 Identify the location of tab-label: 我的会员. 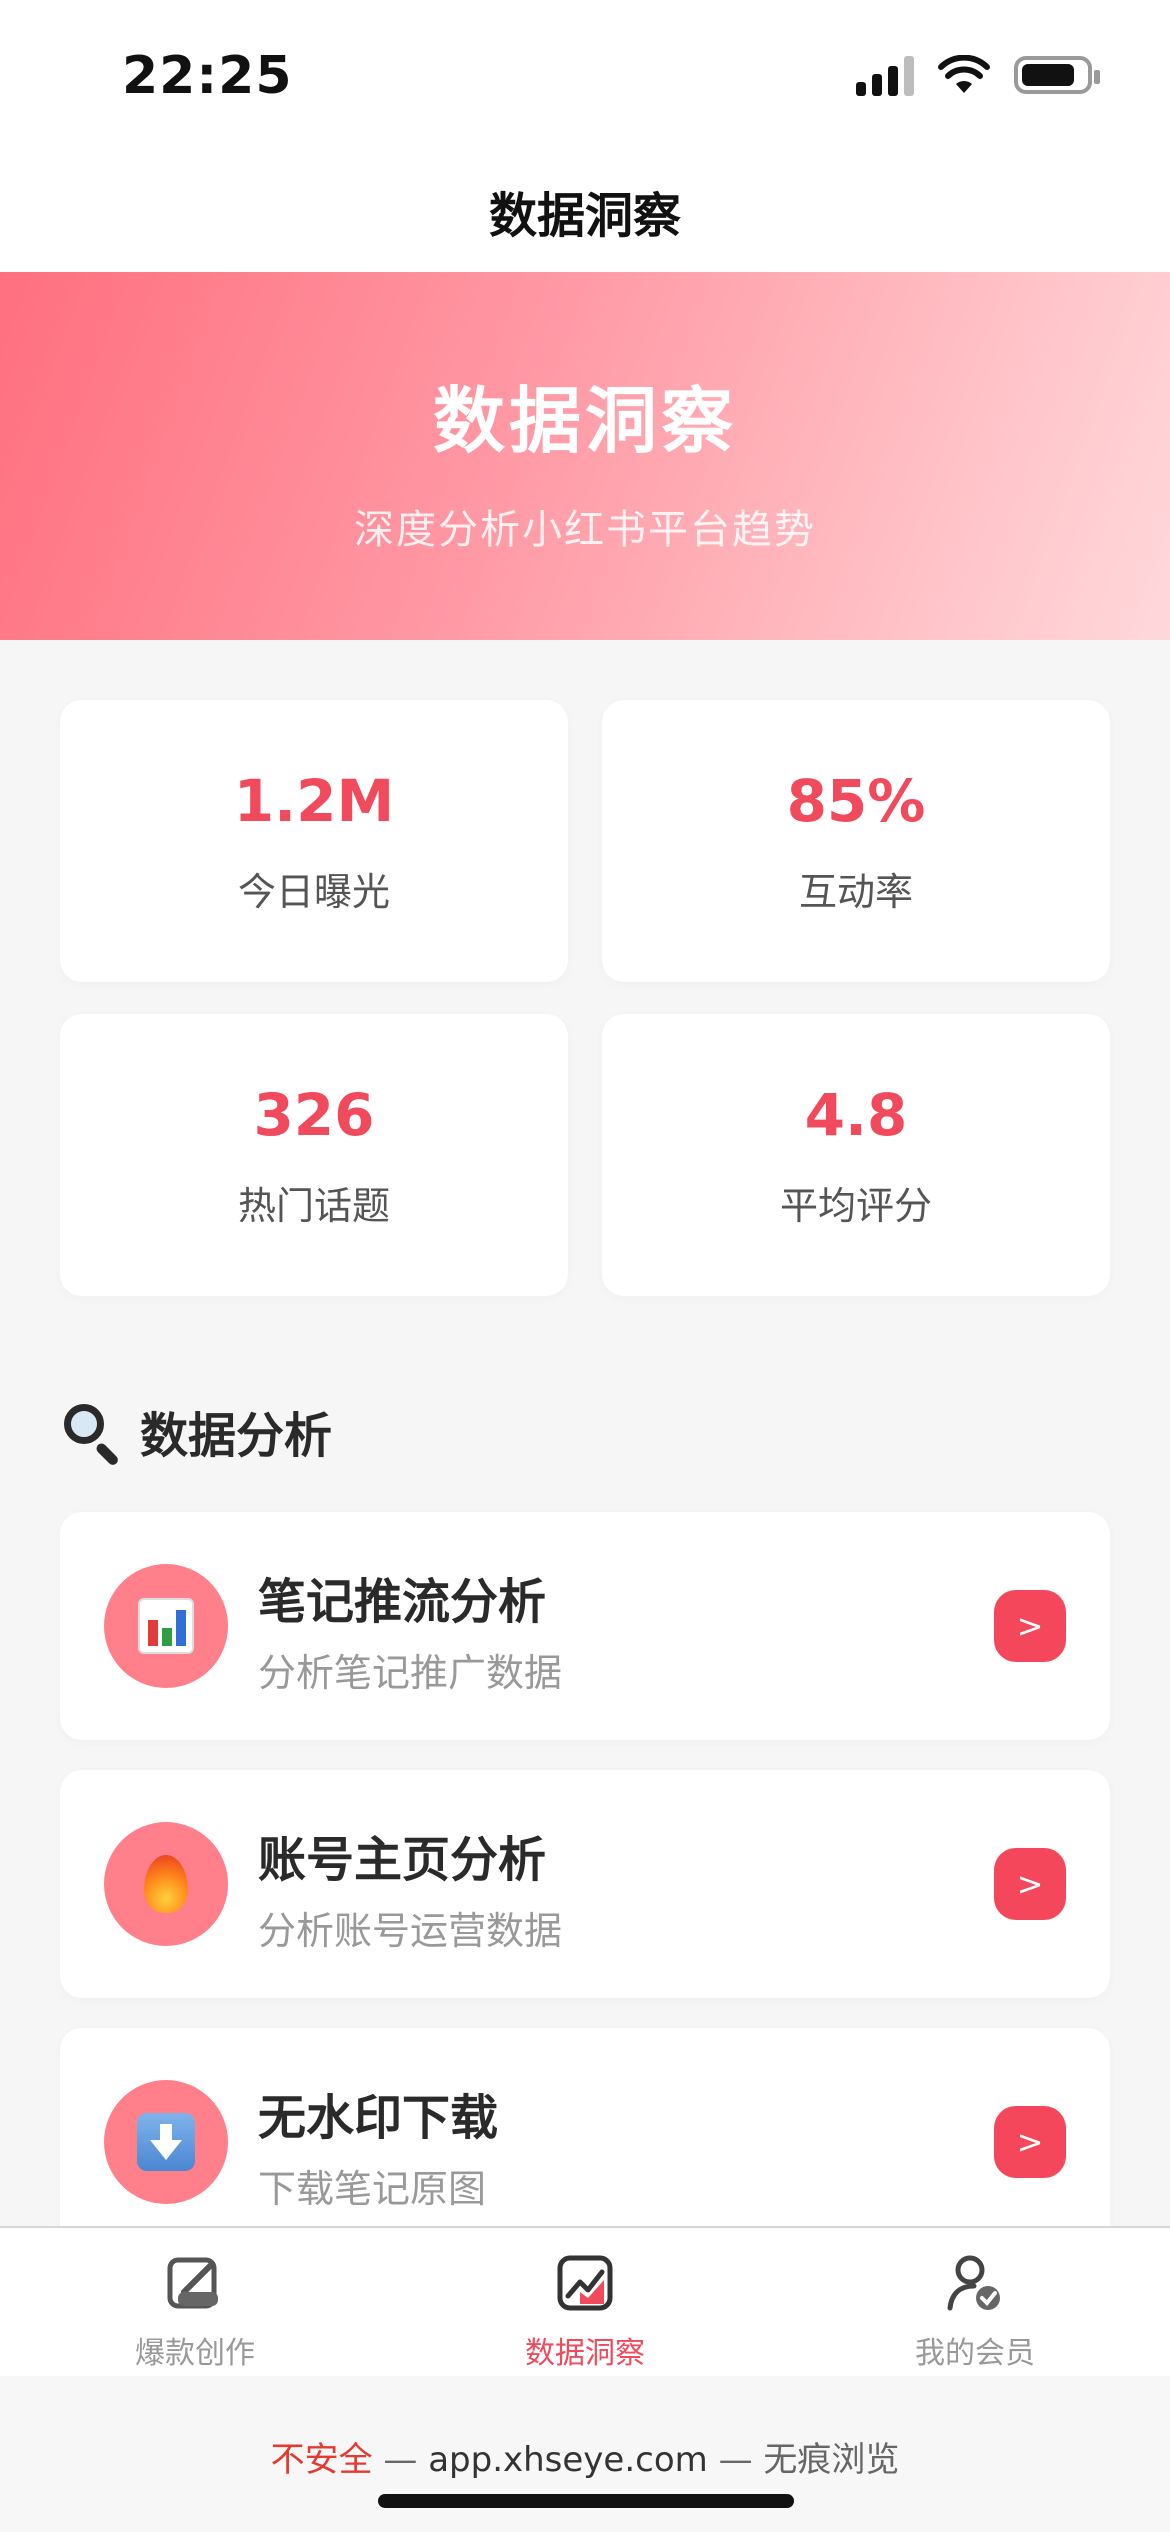
(975, 2353).